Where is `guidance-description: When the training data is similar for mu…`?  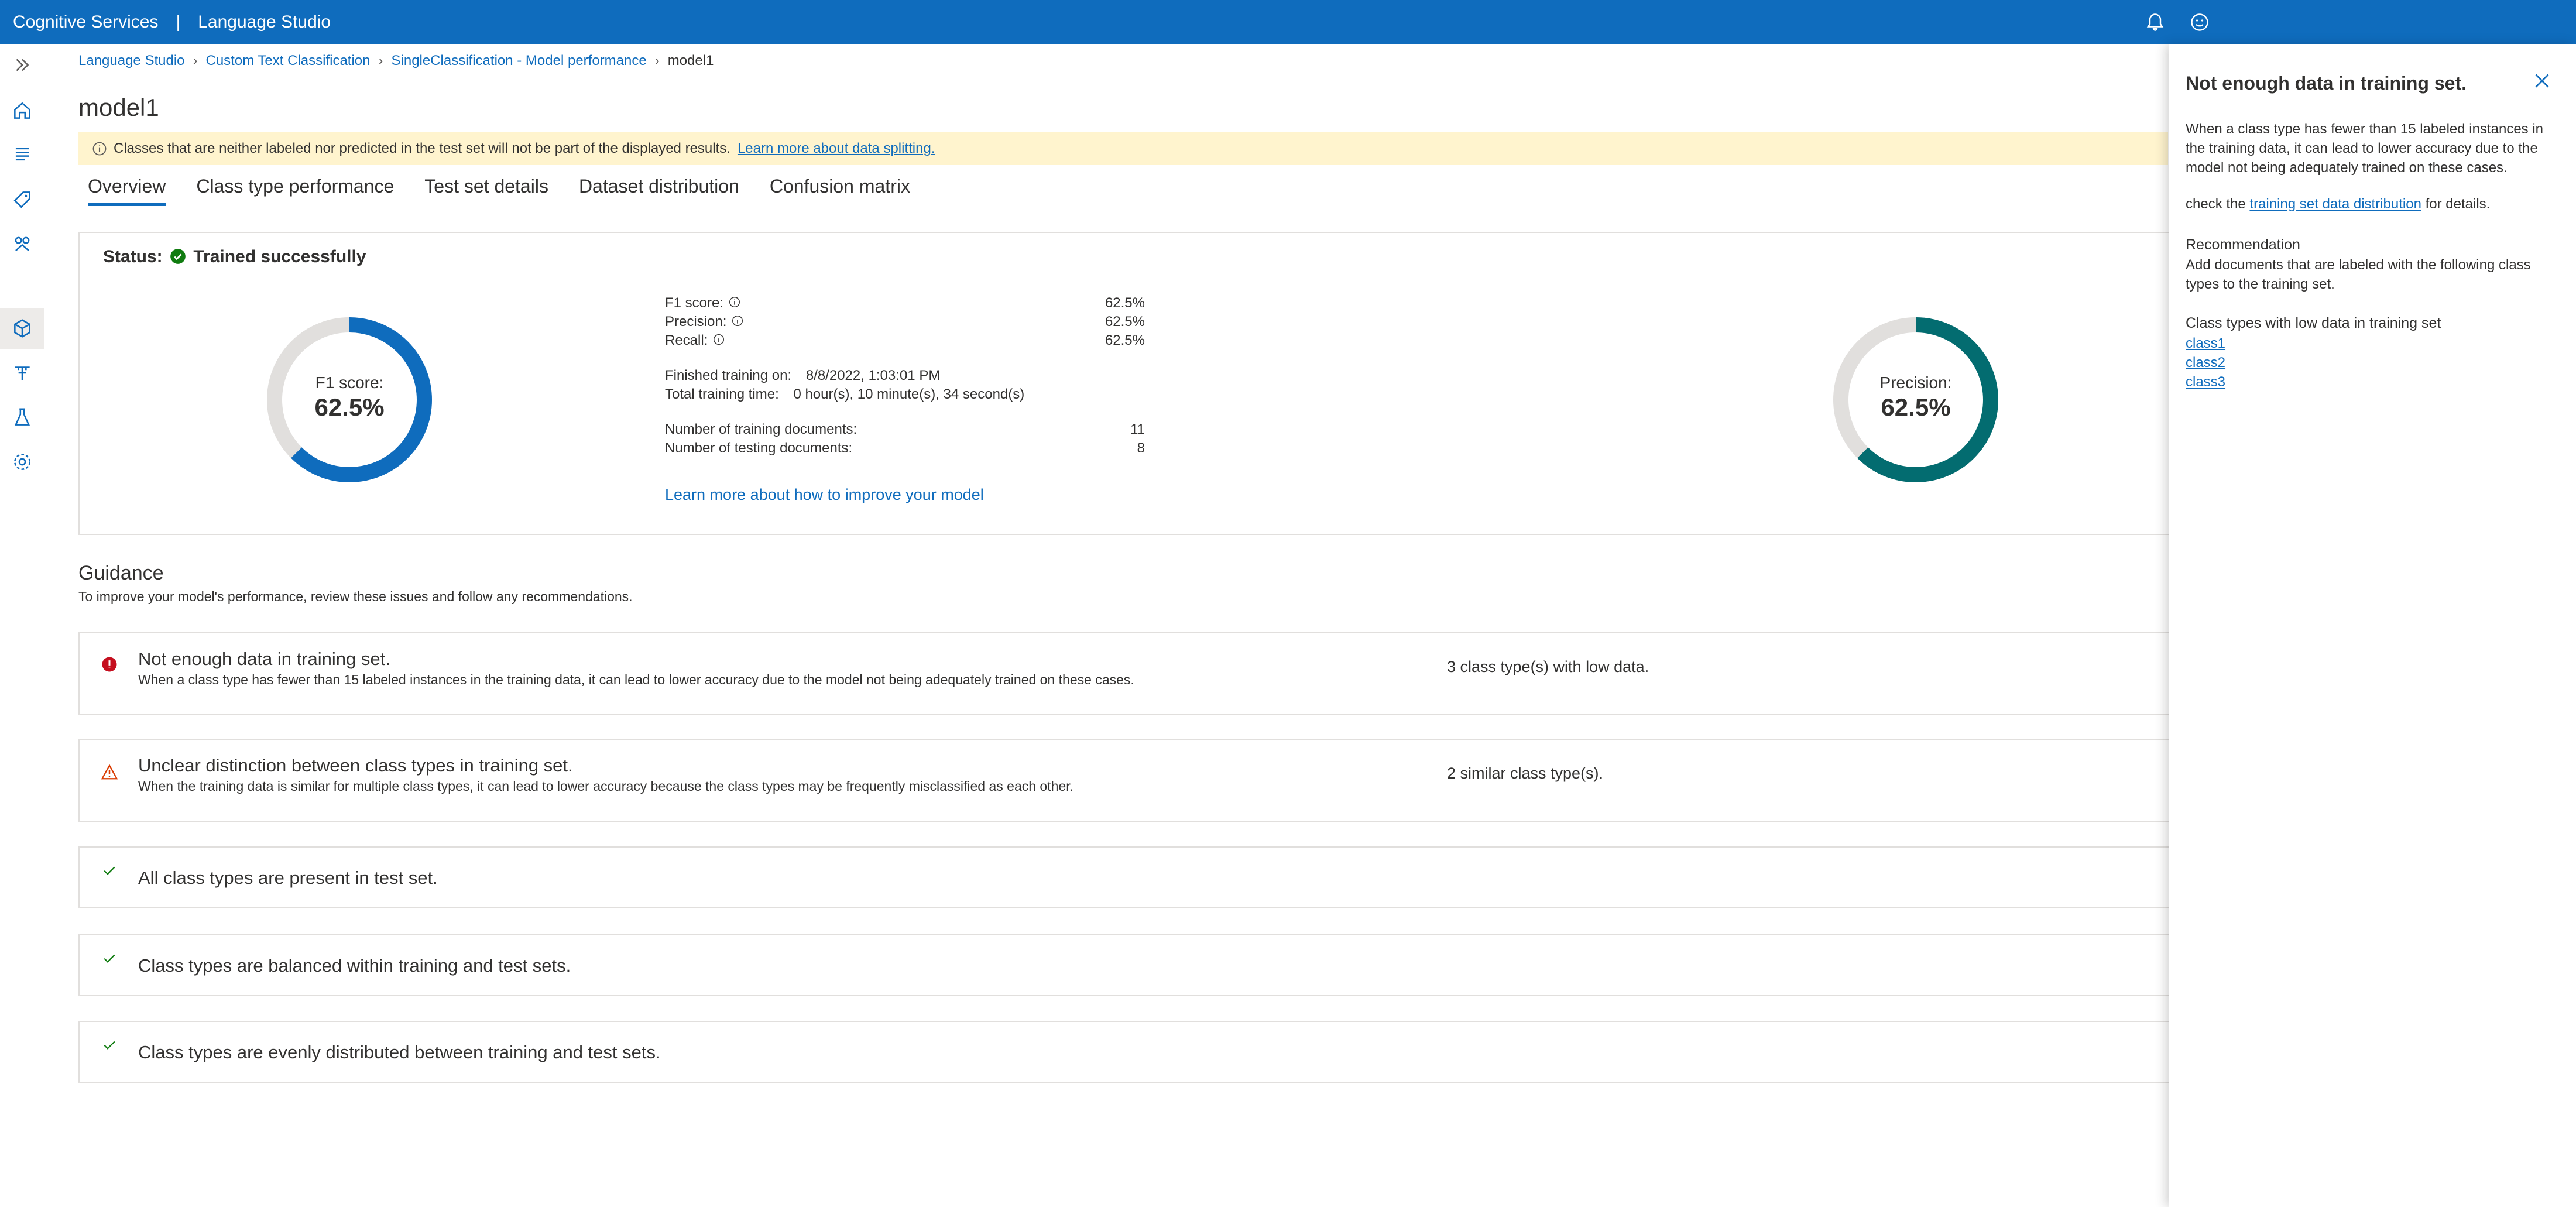 guidance-description: When the training data is similar for mu… is located at coordinates (605, 786).